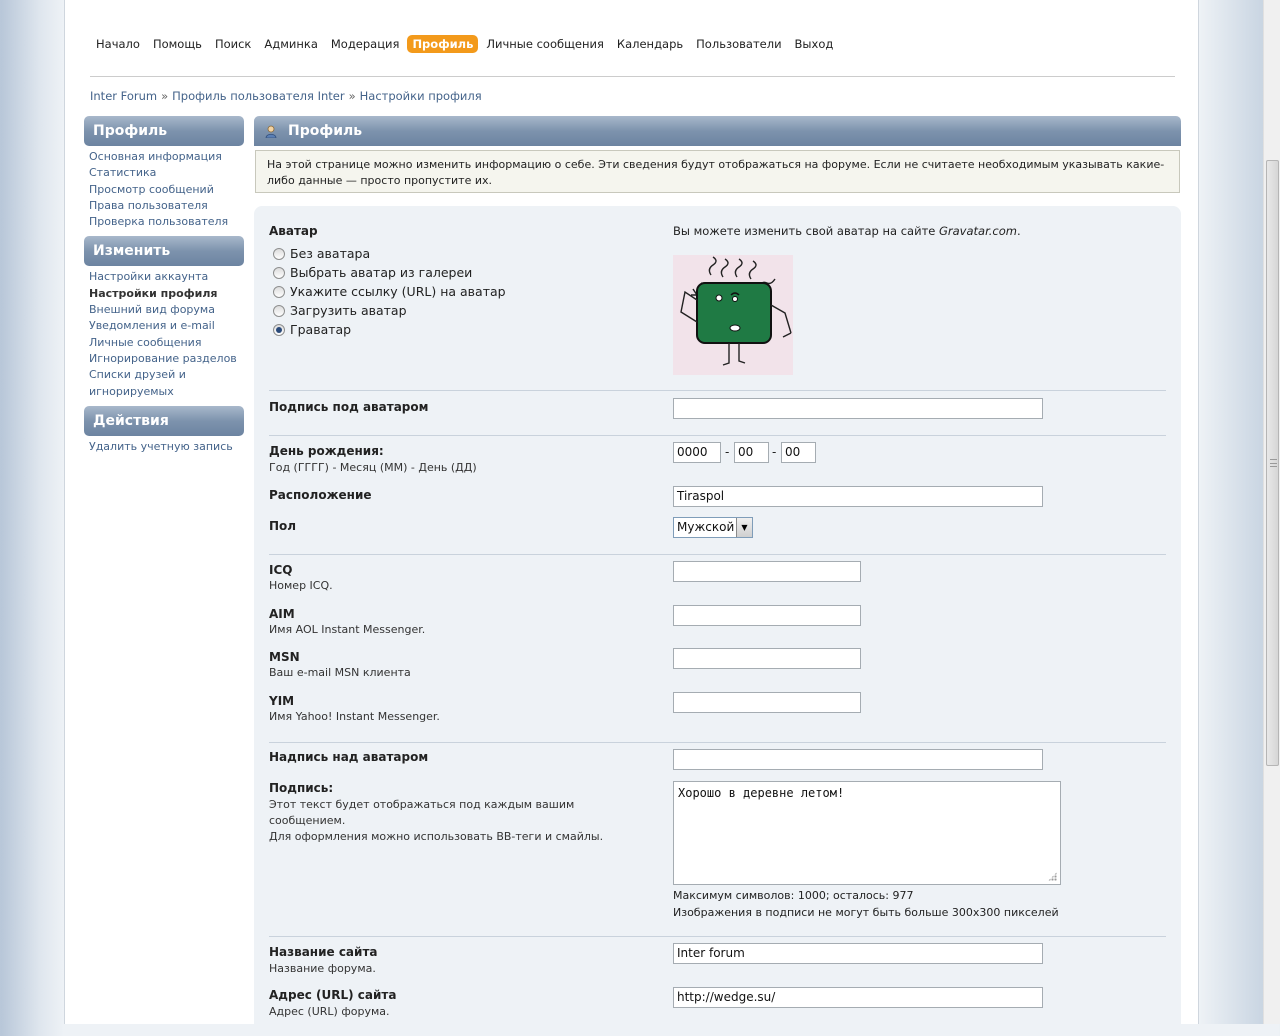 This screenshot has height=1036, width=1280. Describe the element at coordinates (166, 222) in the screenshot. I see `sidebar-item-track-user: Проверка пользователя` at that location.